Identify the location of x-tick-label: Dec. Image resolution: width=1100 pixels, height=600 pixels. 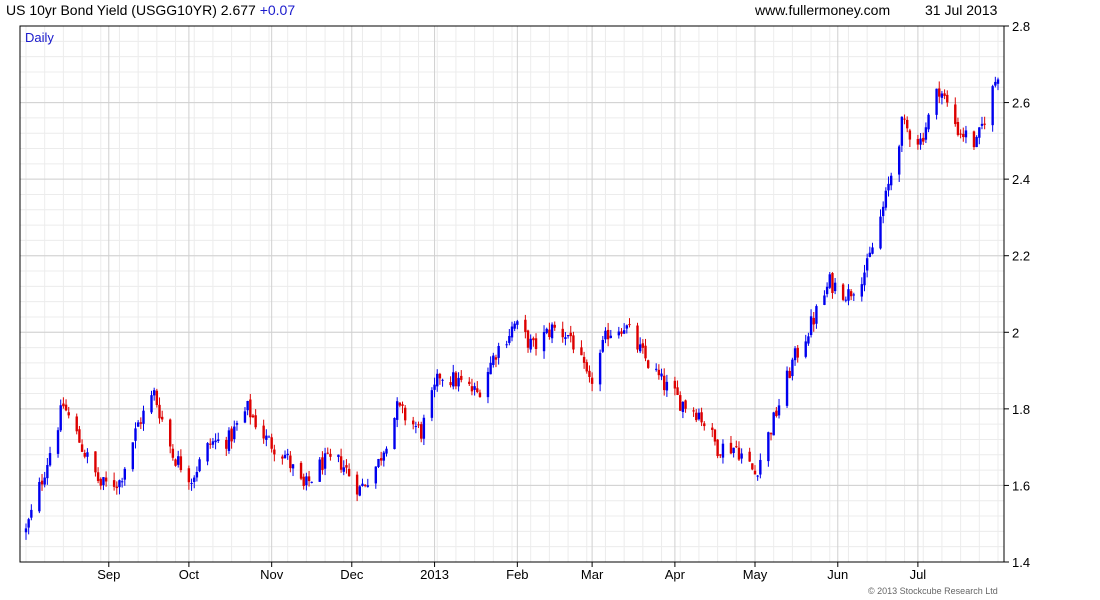
(352, 574).